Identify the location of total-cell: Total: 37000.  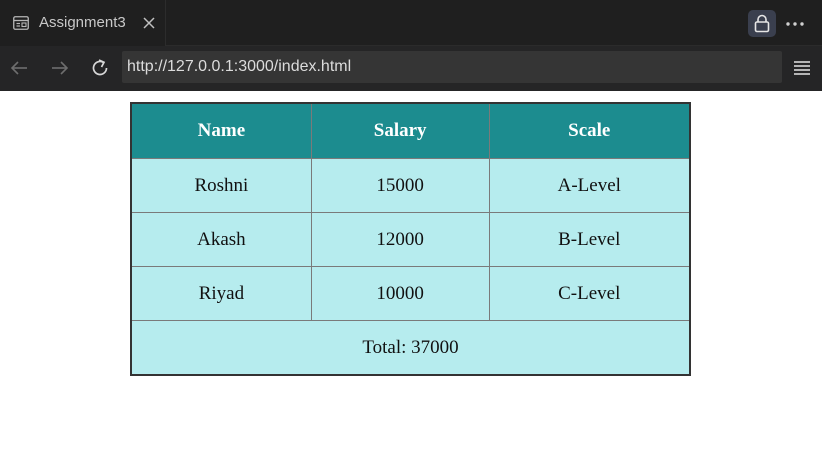
(410, 348).